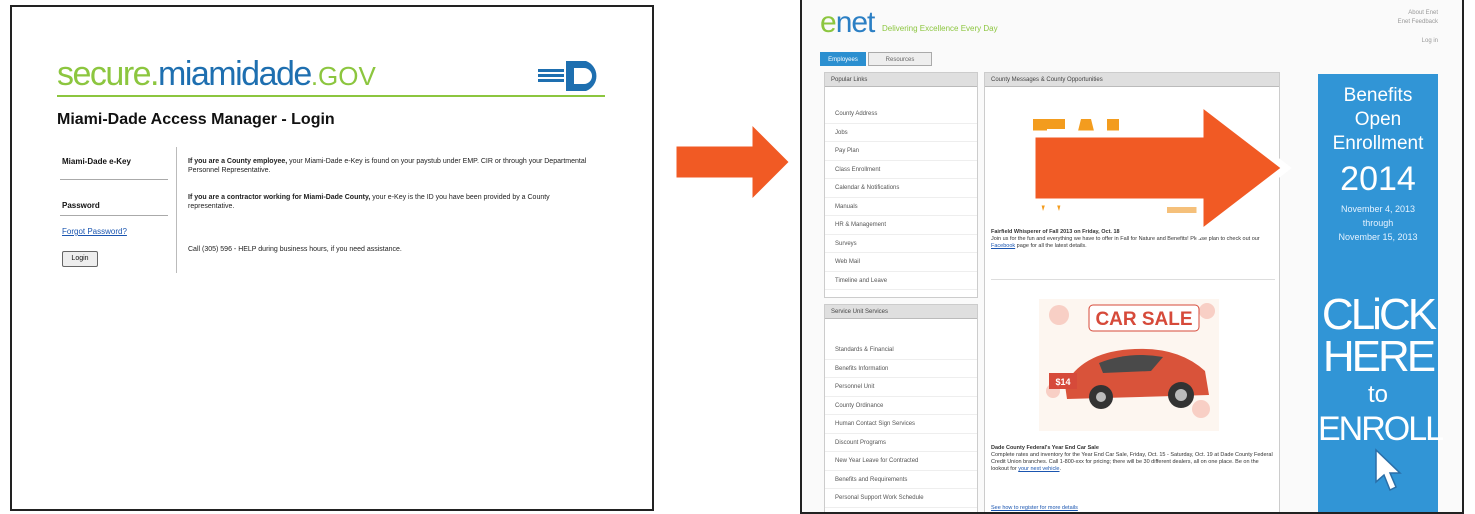 The height and width of the screenshot is (514, 1475). I want to click on page-title: Miami-Dade Access Manager - Login, so click(196, 119).